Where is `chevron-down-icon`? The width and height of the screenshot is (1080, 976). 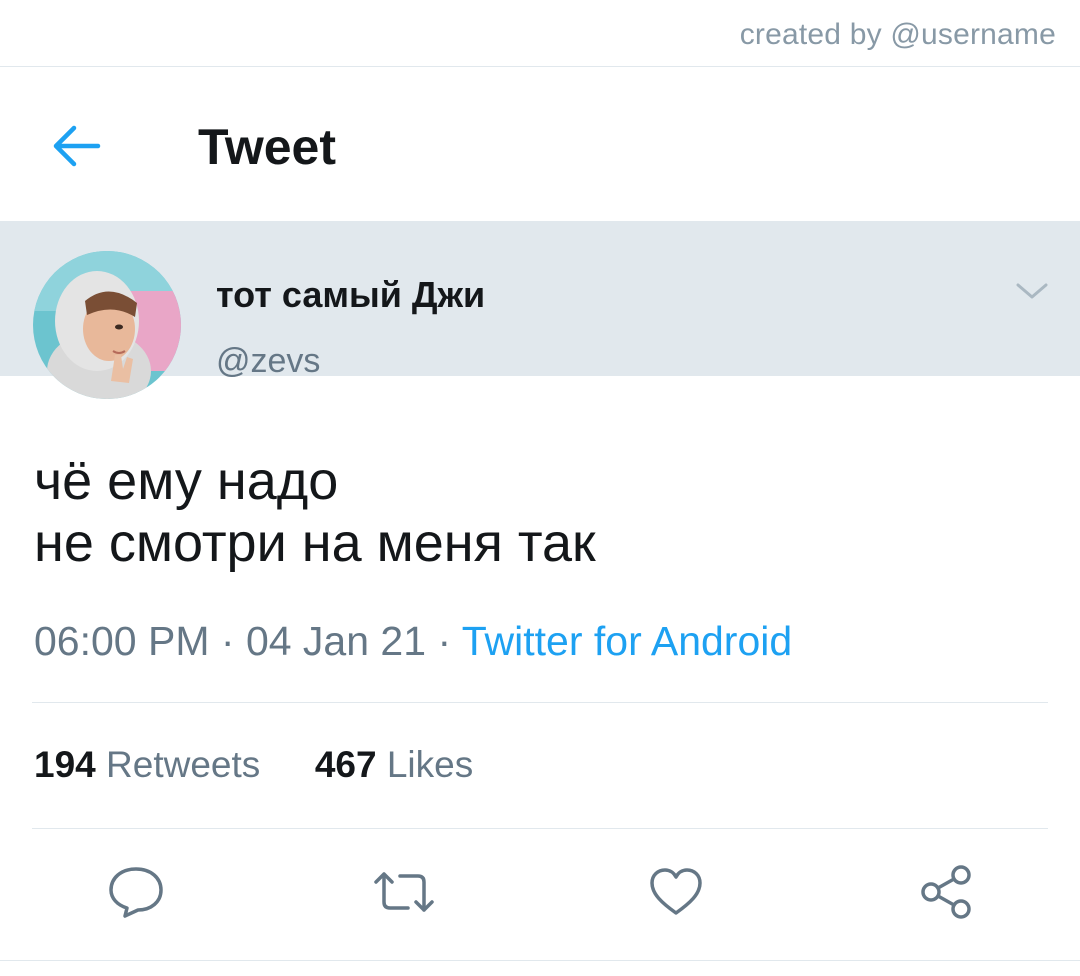 chevron-down-icon is located at coordinates (1032, 293).